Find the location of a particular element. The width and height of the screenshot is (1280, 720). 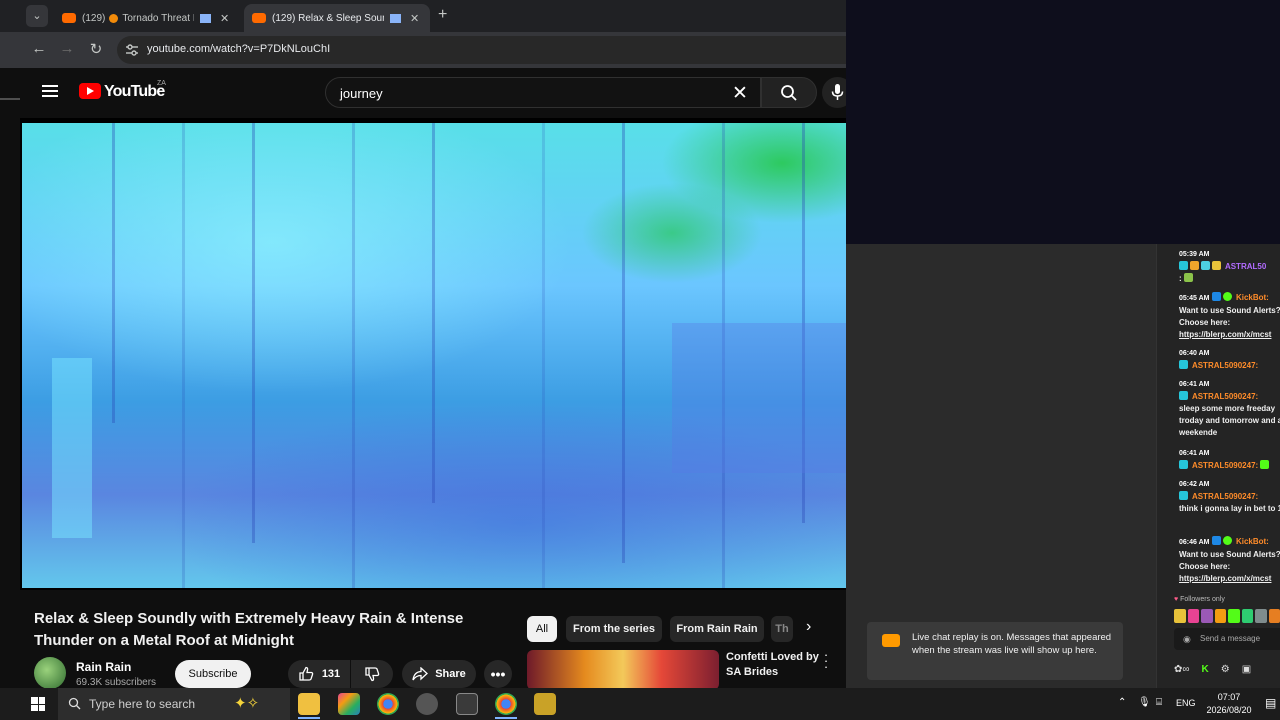

subscriber-count: 69.3K subscribers is located at coordinates (116, 682).